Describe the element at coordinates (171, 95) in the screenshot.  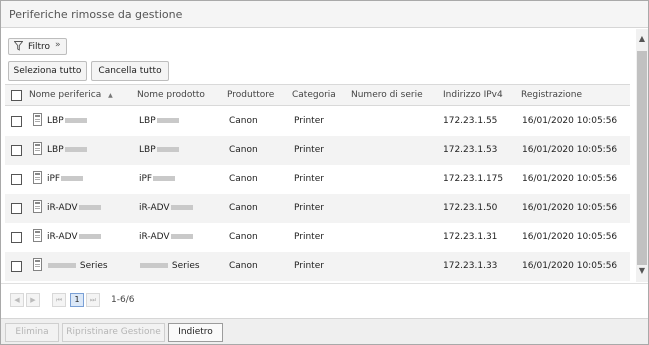
I see `column-header-nome-prodotto: Nome prodotto` at that location.